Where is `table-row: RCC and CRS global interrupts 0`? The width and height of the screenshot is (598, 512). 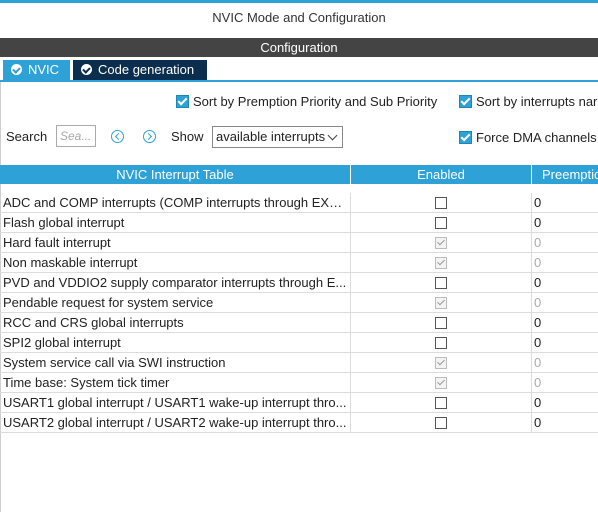 table-row: RCC and CRS global interrupts 0 is located at coordinates (299, 323).